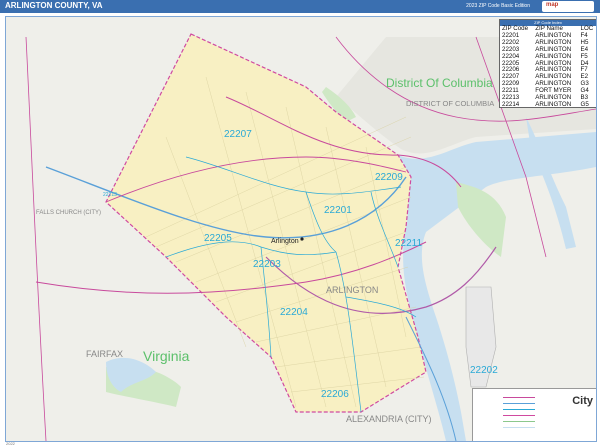 Image resolution: width=600 pixels, height=447 pixels. I want to click on index-cell: 22214, so click(511, 104).